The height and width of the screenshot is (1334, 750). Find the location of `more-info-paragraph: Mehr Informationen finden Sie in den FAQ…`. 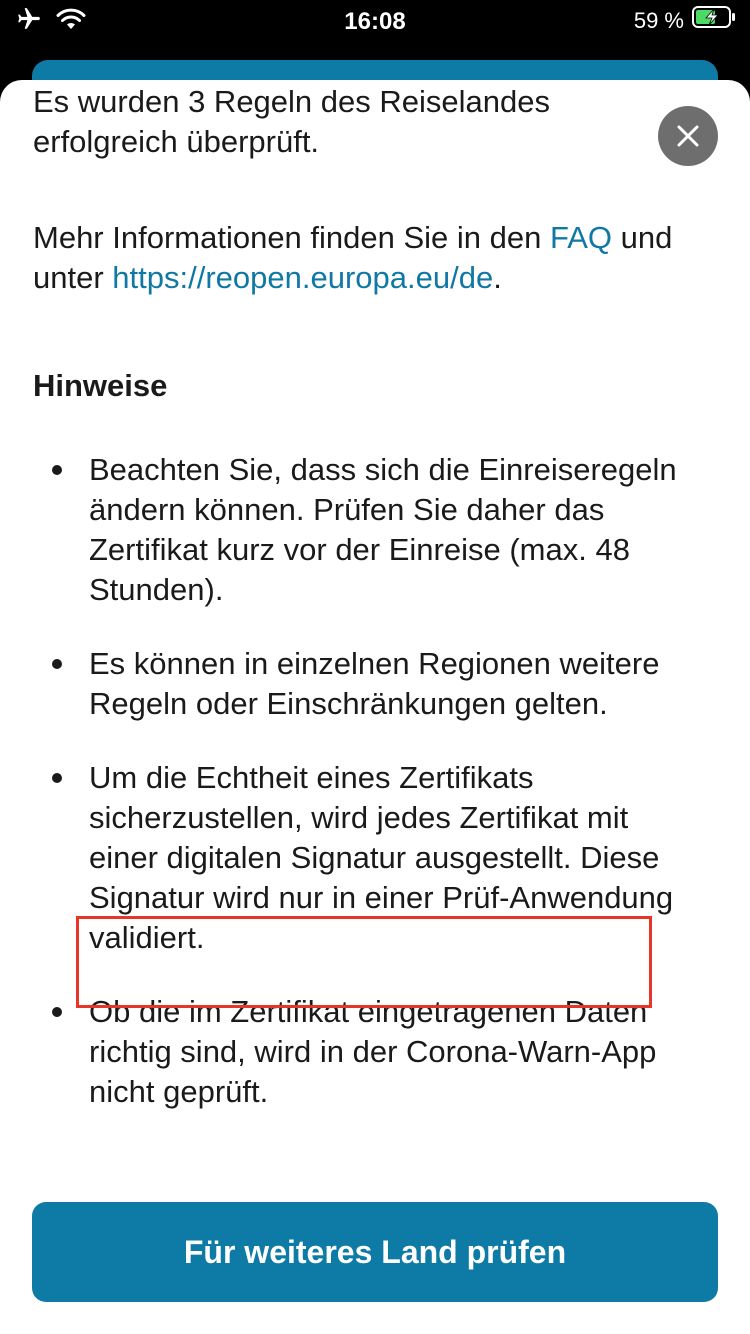

more-info-paragraph: Mehr Informationen finden Sie in den FAQ… is located at coordinates (378, 258).